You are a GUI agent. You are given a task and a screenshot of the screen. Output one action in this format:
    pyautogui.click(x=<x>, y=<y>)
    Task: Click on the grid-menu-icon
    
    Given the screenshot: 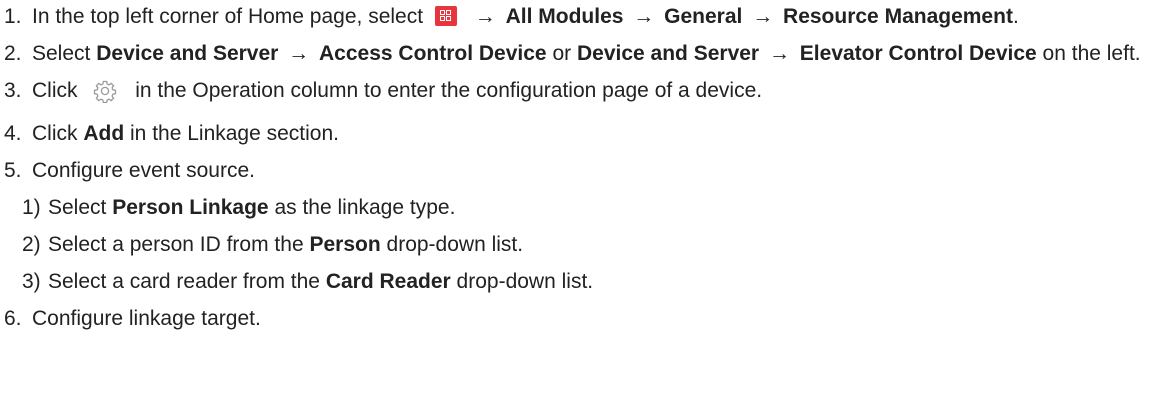 What is the action you would take?
    pyautogui.click(x=445, y=16)
    